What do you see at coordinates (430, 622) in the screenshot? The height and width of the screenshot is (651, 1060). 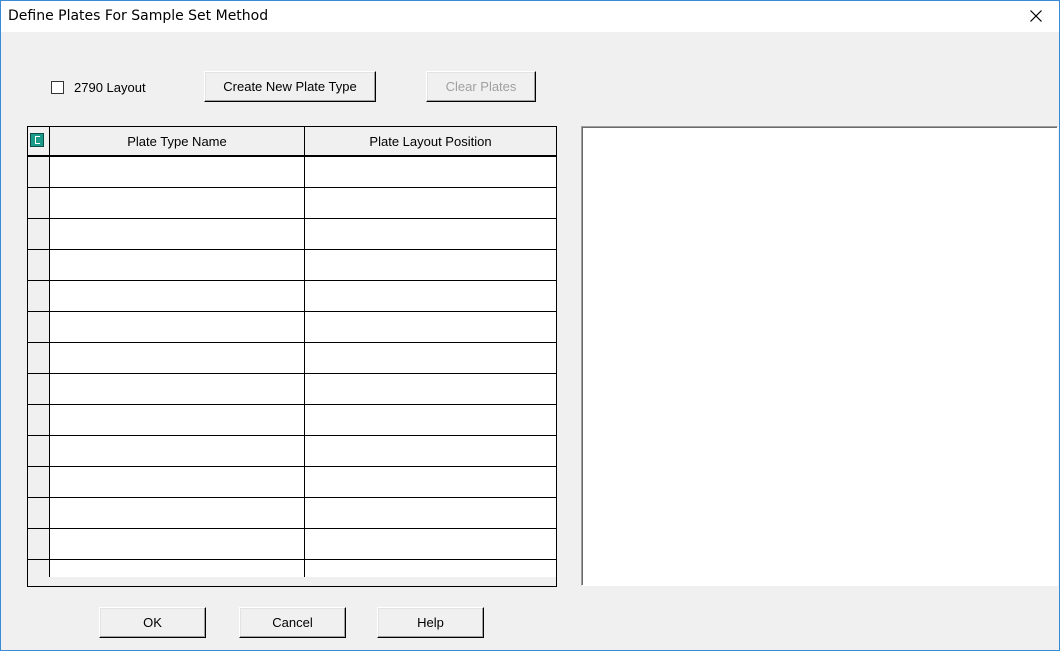 I see `help-button: Help` at bounding box center [430, 622].